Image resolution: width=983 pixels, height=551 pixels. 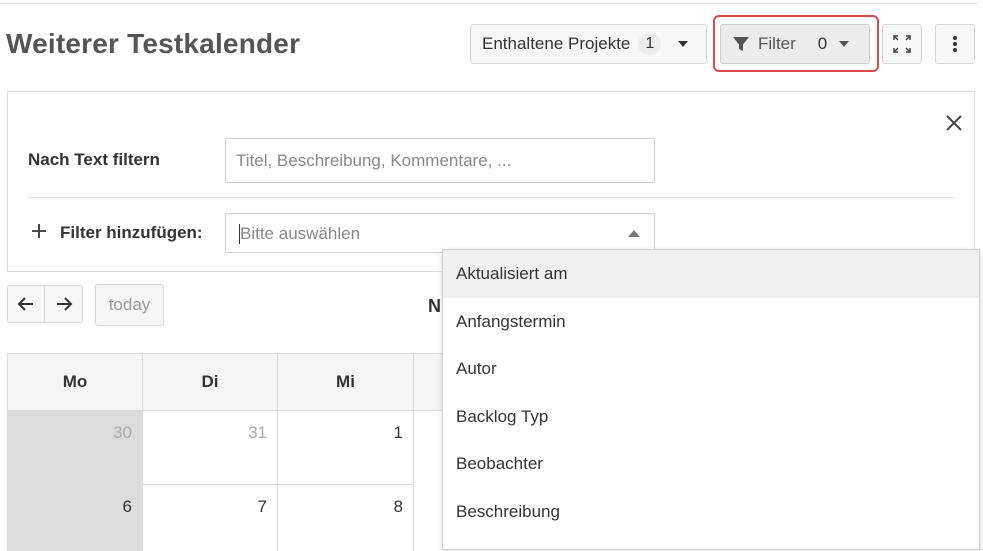 I want to click on close-icon, so click(x=954, y=123).